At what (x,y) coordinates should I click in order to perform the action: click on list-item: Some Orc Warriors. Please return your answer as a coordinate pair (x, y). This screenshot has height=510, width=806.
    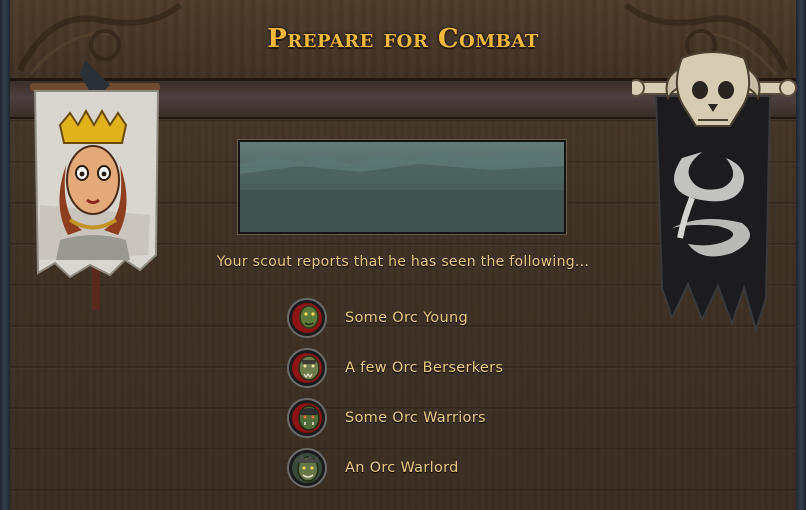
    Looking at the image, I should click on (437, 418).